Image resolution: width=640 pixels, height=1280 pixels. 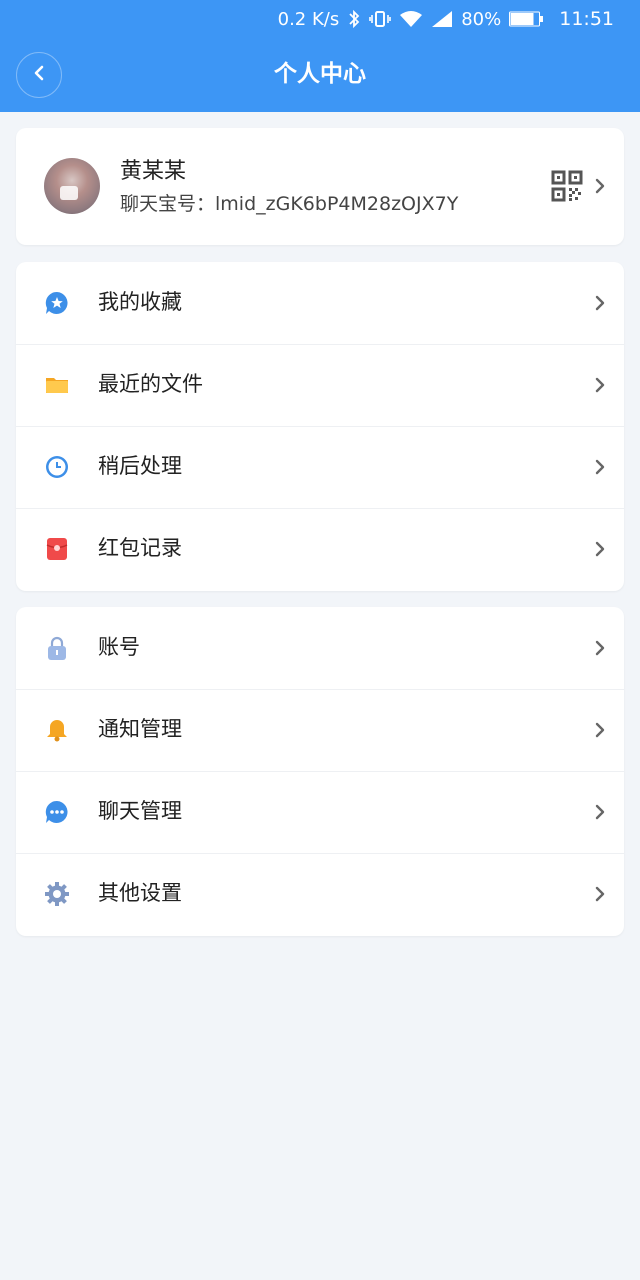 What do you see at coordinates (57, 549) in the screenshot?
I see `red-envelope-icon` at bounding box center [57, 549].